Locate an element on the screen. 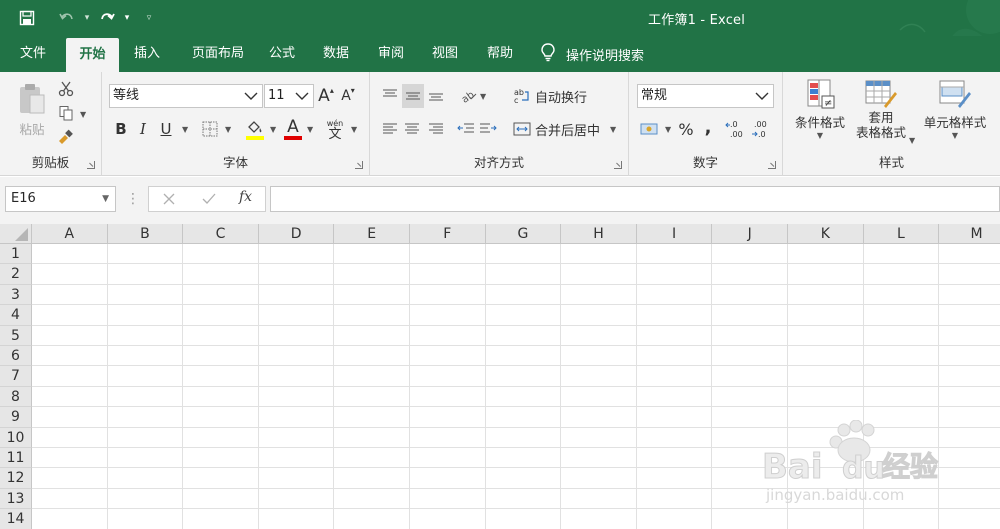 This screenshot has height=529, width=1000. row-header-11: 11 is located at coordinates (16, 458).